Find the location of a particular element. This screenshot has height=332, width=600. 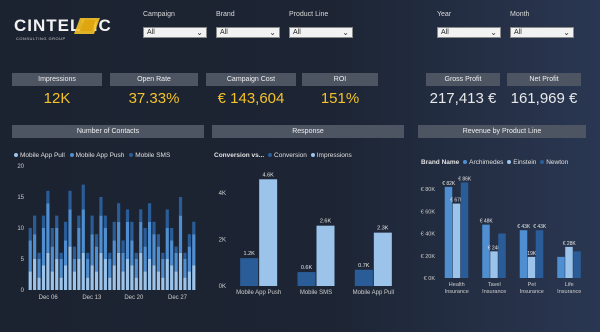

filter-month-value: All is located at coordinates (518, 32).